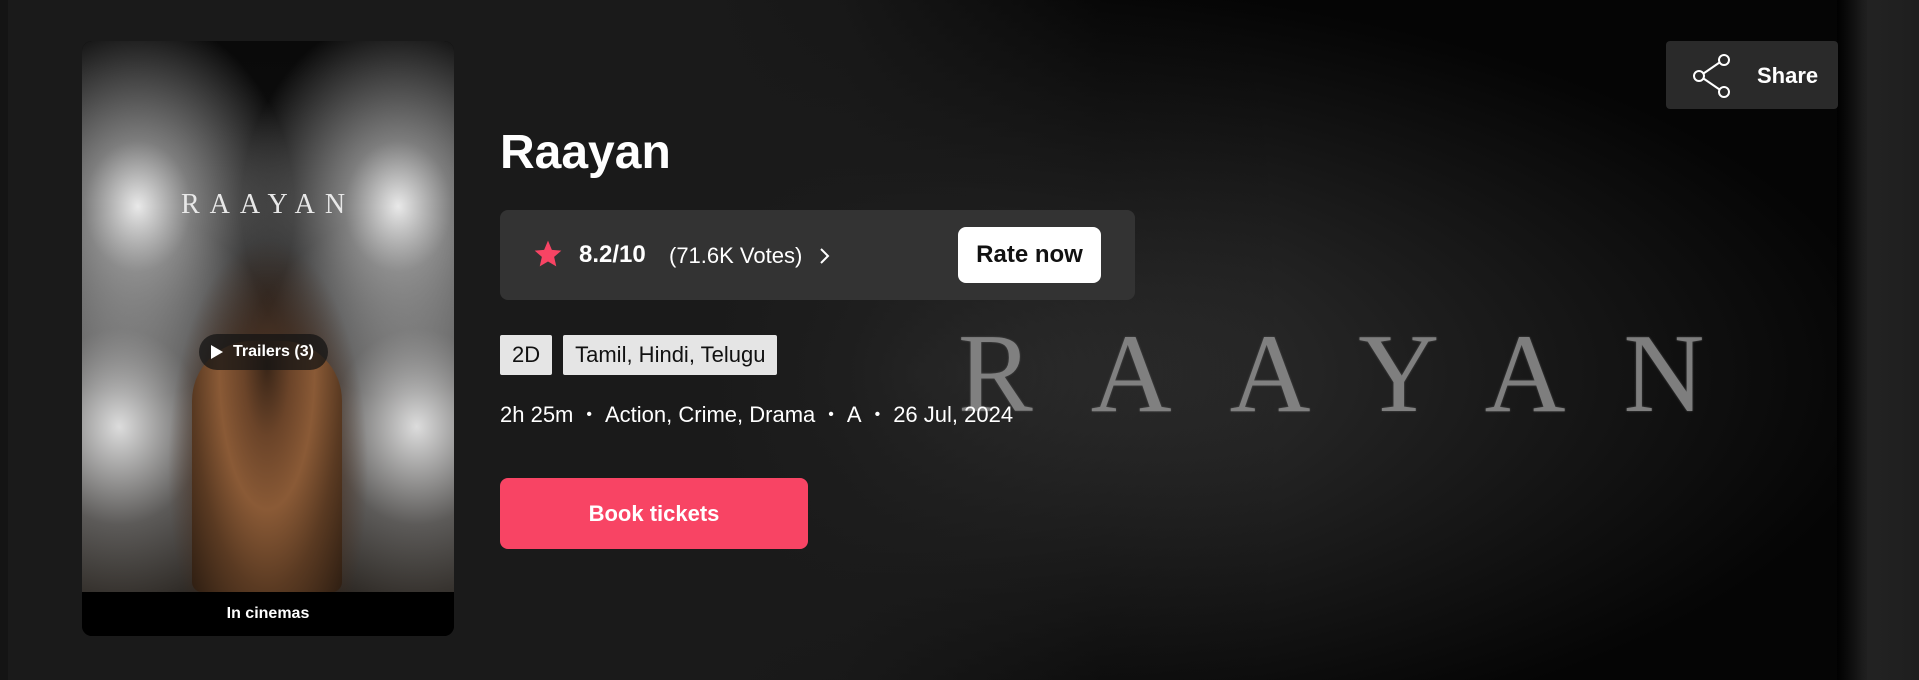 The height and width of the screenshot is (680, 1919). What do you see at coordinates (854, 414) in the screenshot?
I see `certificate: A` at bounding box center [854, 414].